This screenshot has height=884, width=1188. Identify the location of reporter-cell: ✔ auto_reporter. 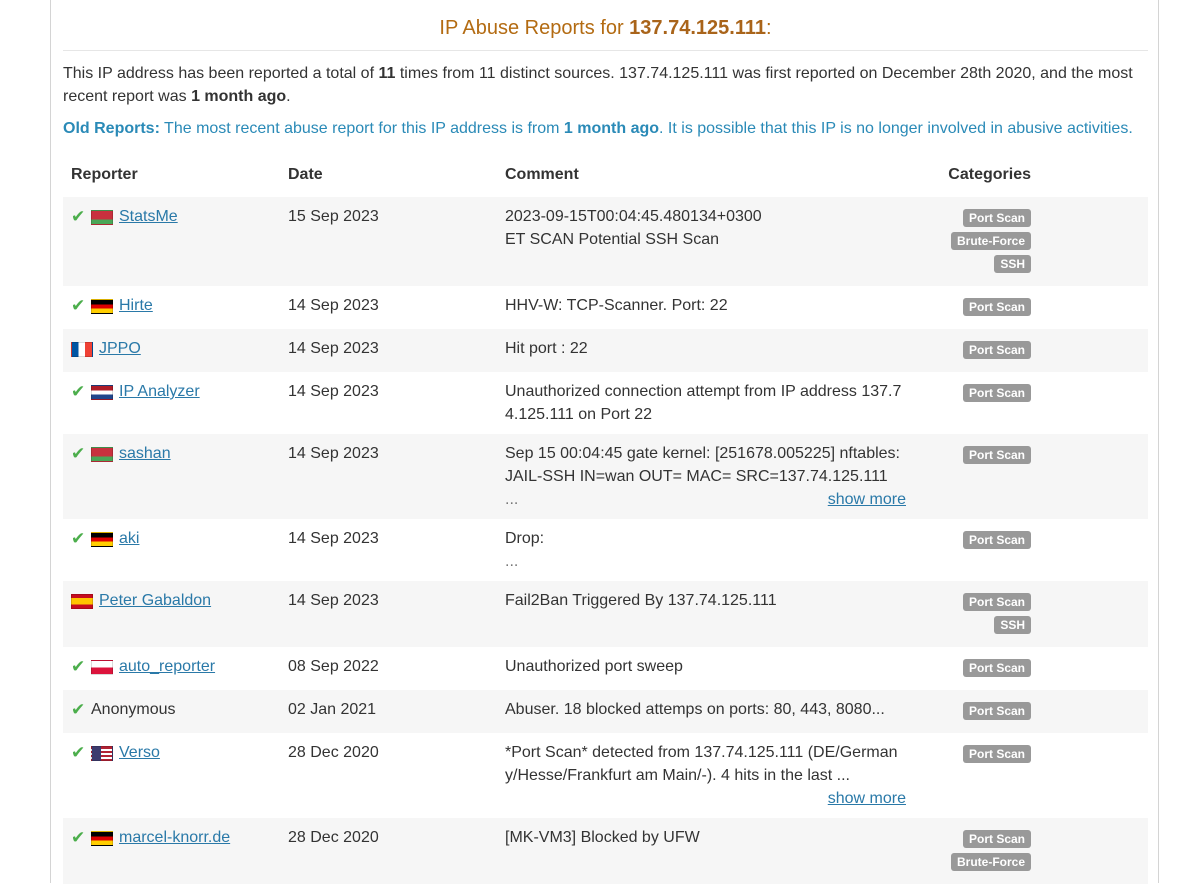
(171, 668).